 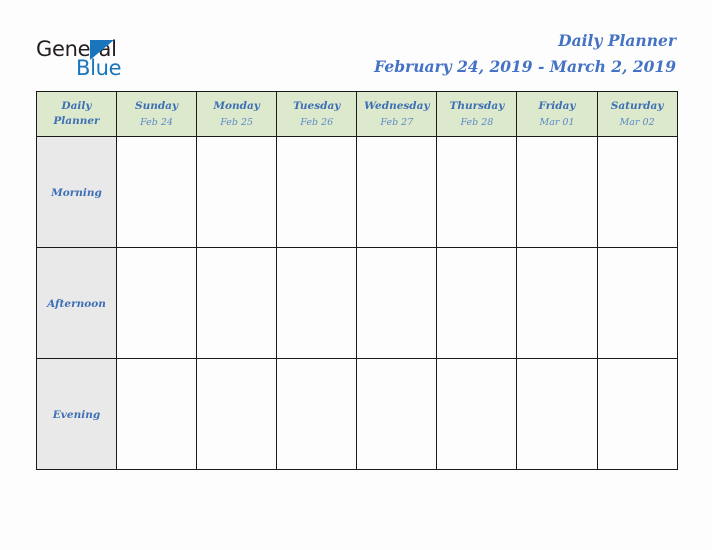 What do you see at coordinates (477, 303) in the screenshot?
I see `cell-afternoon-thursday` at bounding box center [477, 303].